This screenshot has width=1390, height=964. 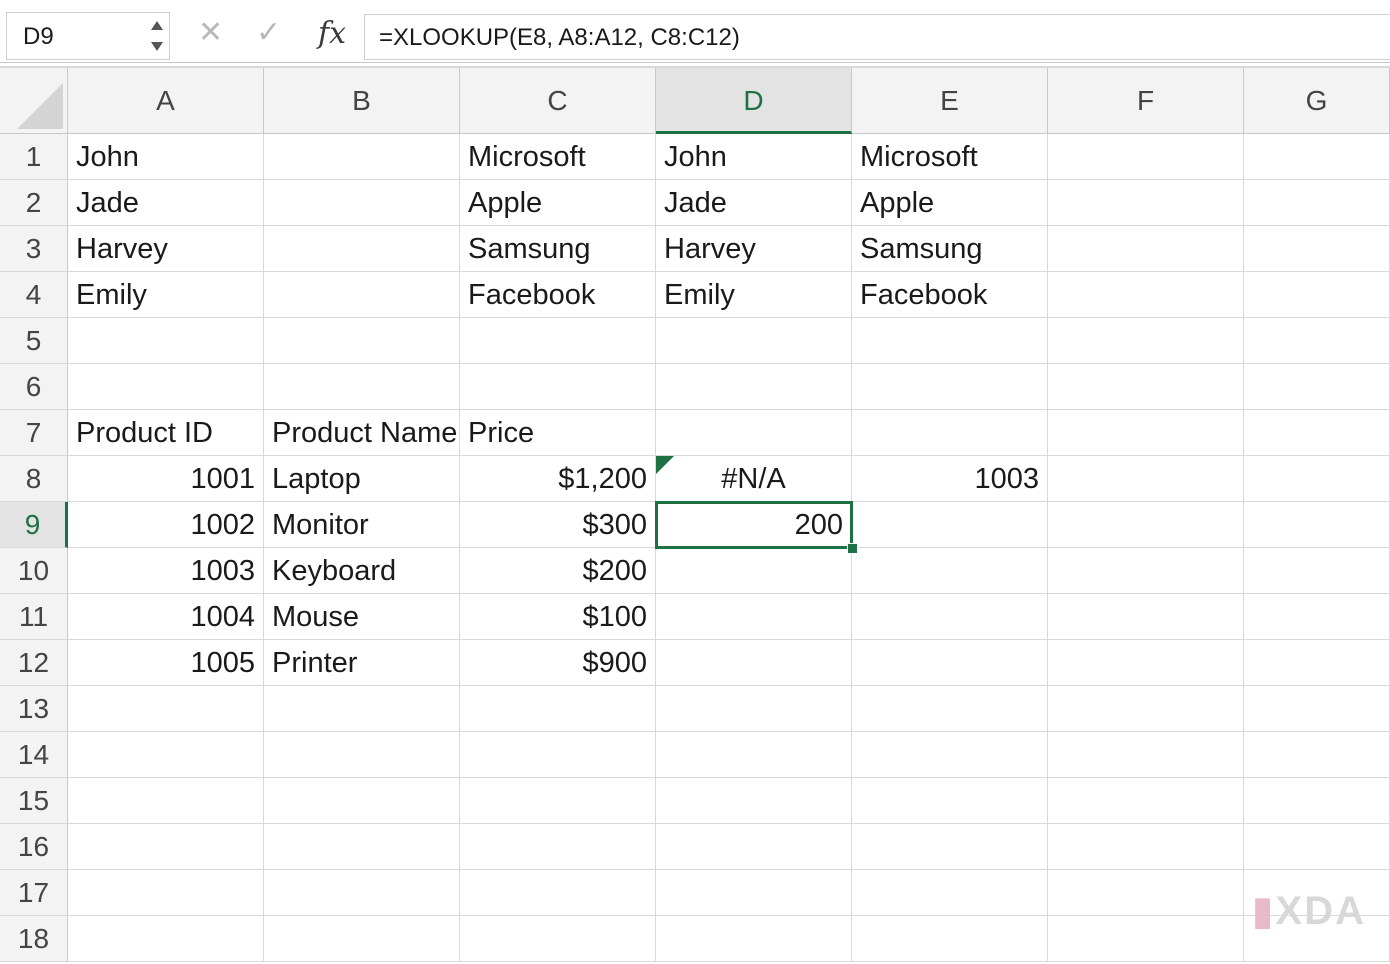 I want to click on row-header-17: 17, so click(x=34, y=893).